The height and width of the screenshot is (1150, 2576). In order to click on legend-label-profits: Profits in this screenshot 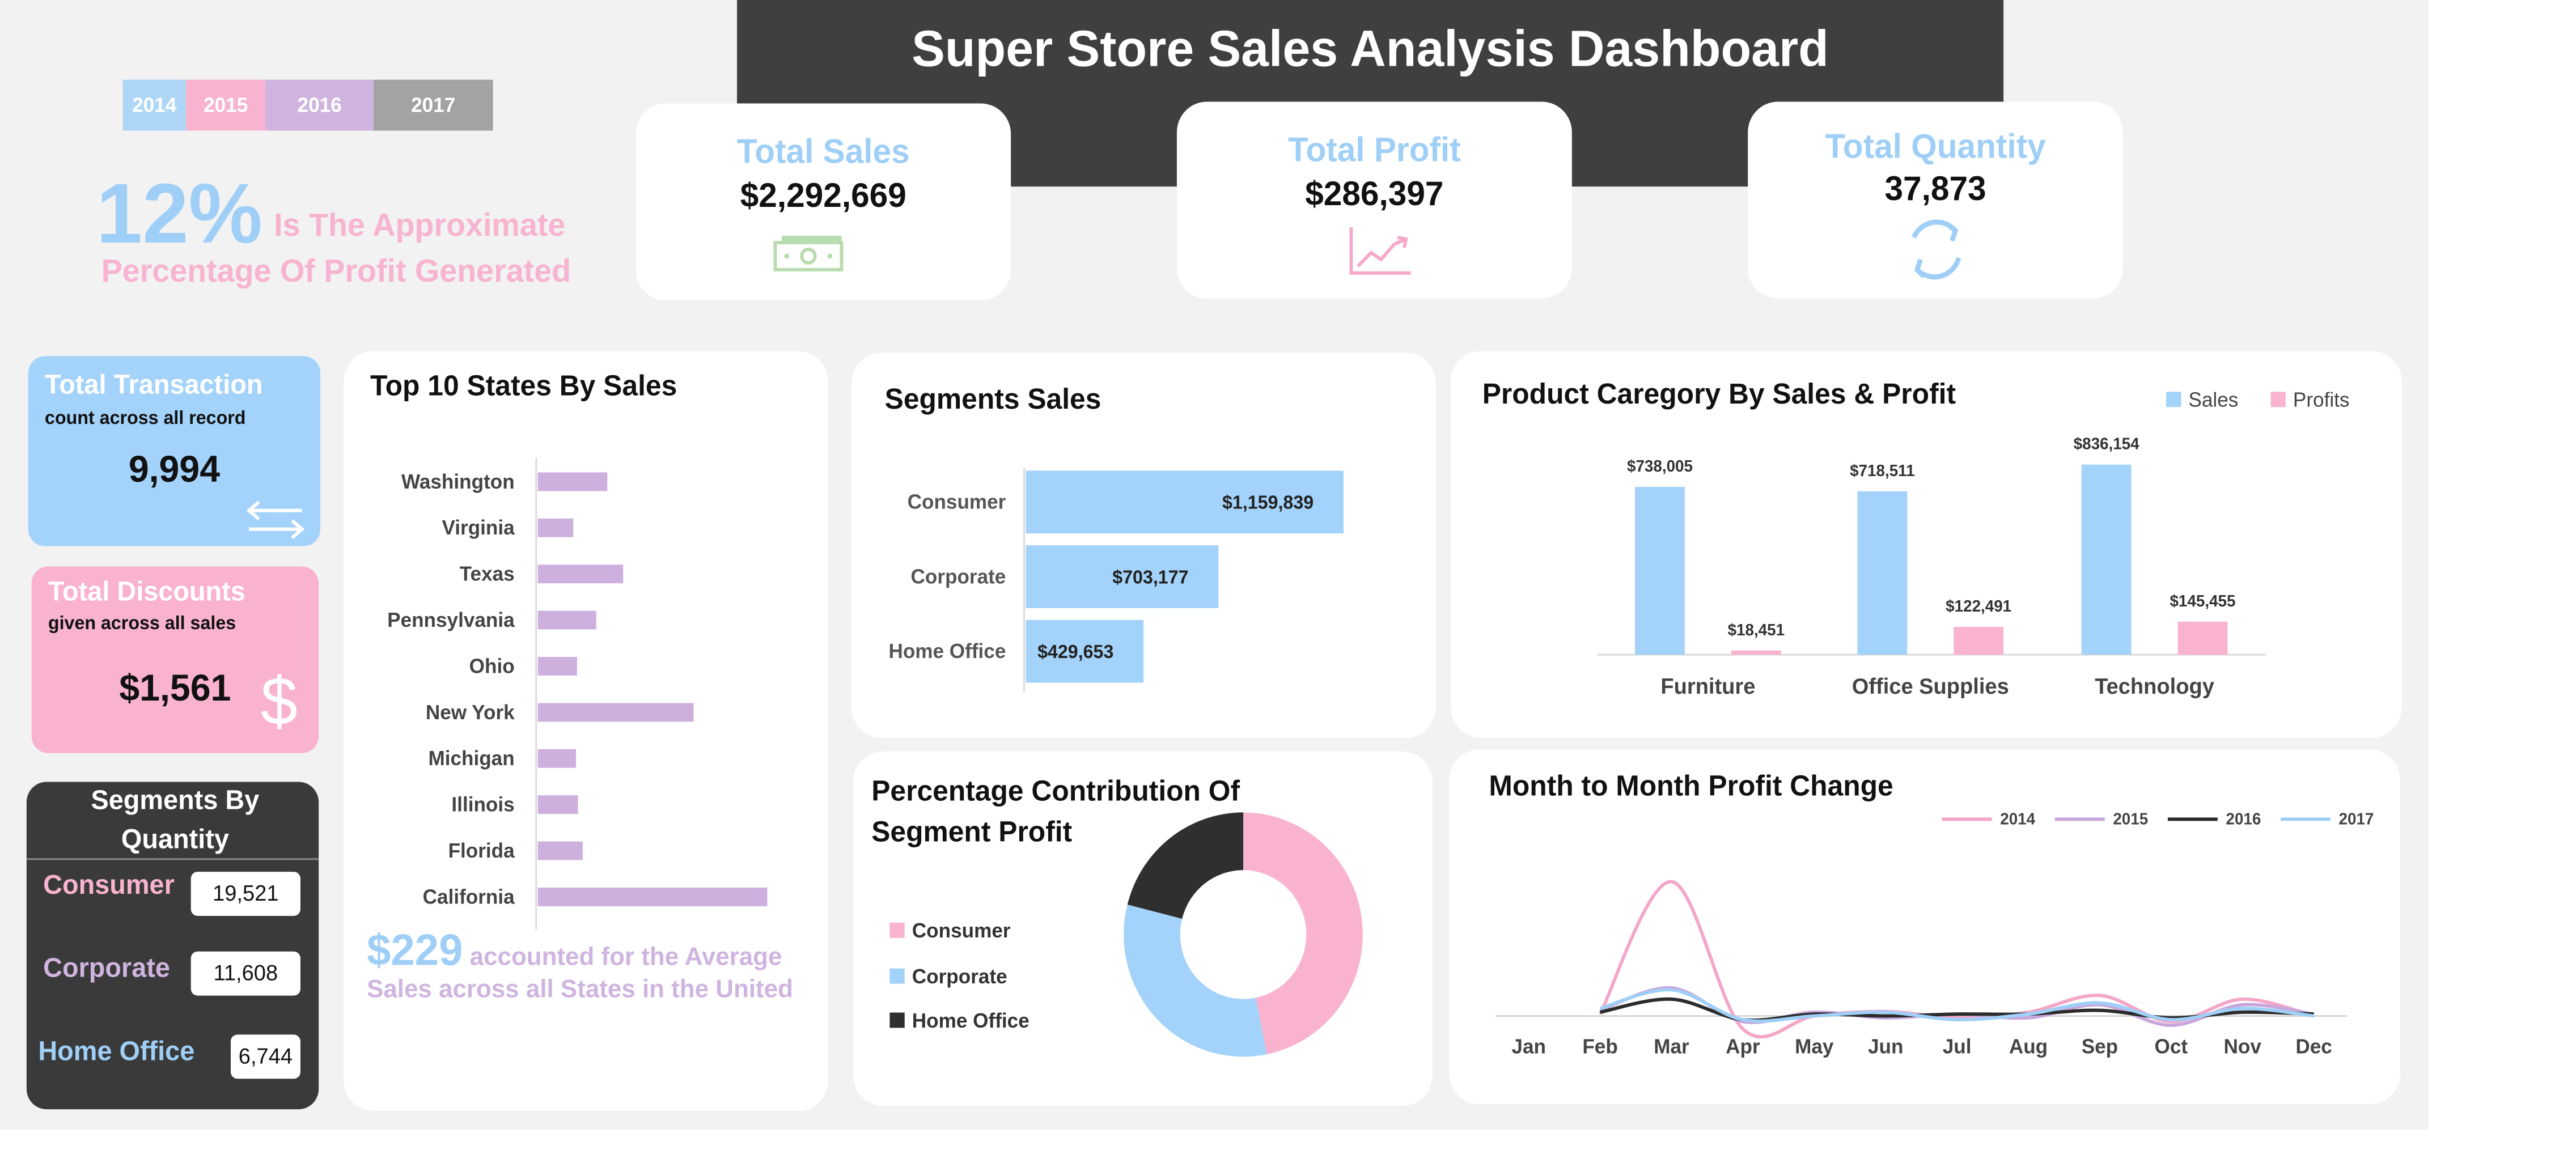, I will do `click(2321, 400)`.